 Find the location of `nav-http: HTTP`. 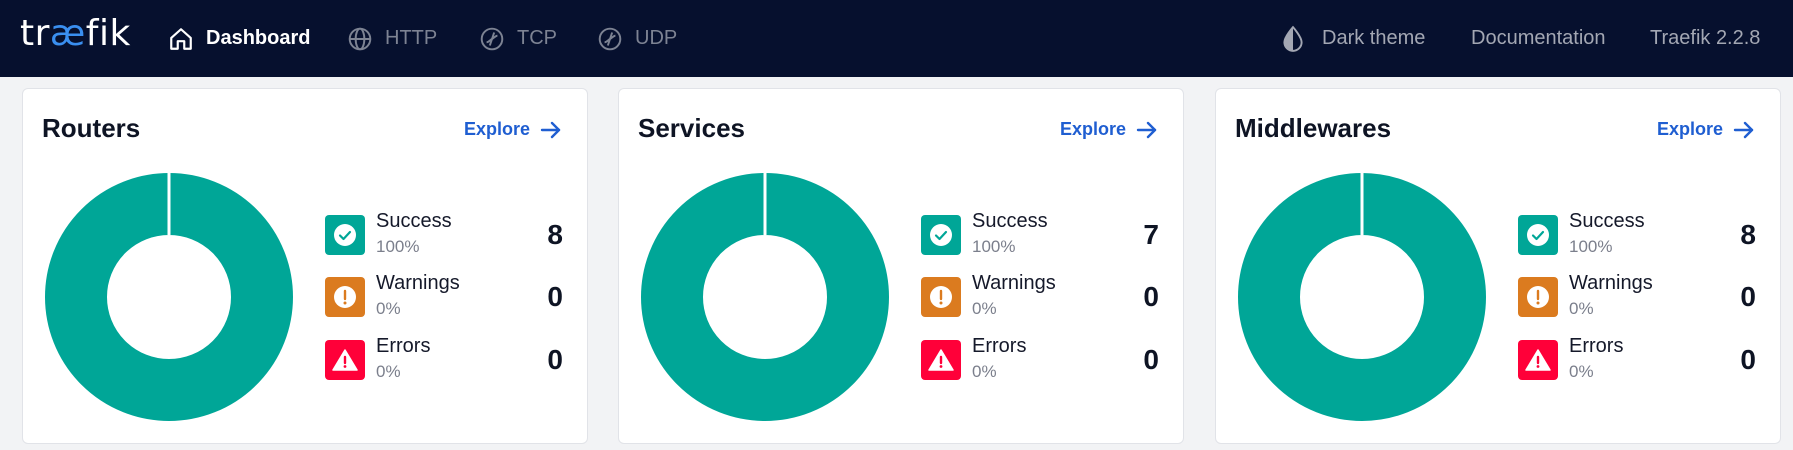

nav-http: HTTP is located at coordinates (392, 38).